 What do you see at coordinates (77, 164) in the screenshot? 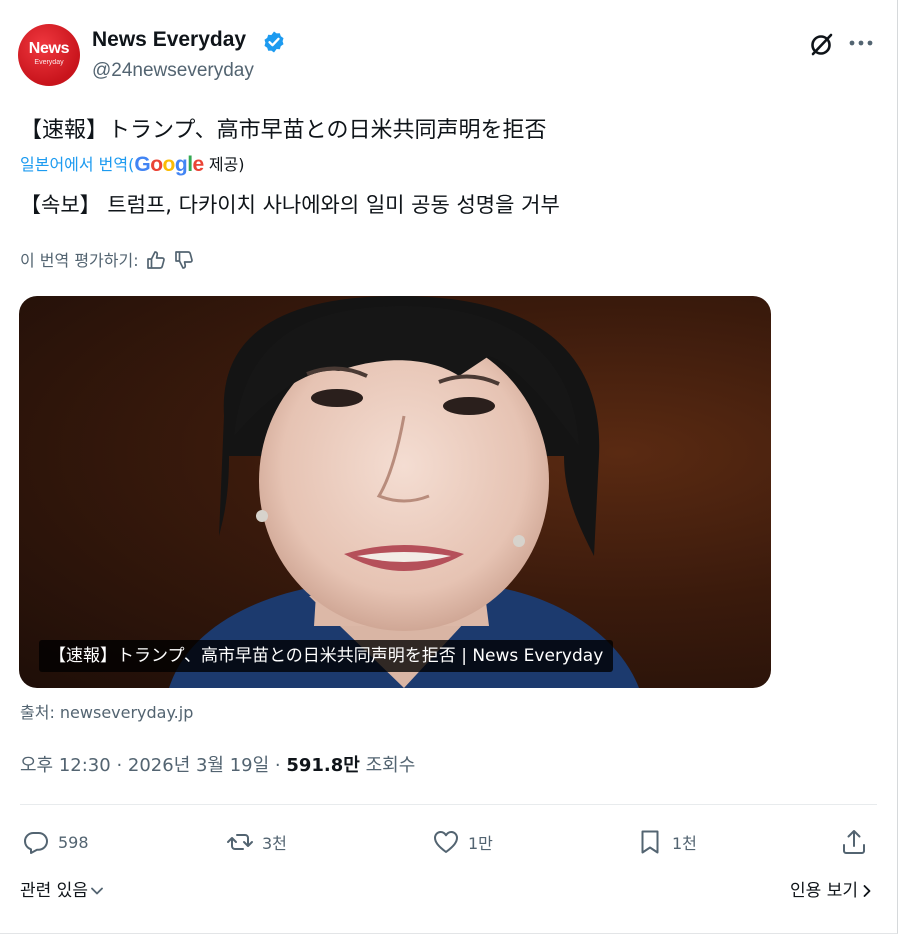
I see `translated-from-label: 일본어에서 번역(` at bounding box center [77, 164].